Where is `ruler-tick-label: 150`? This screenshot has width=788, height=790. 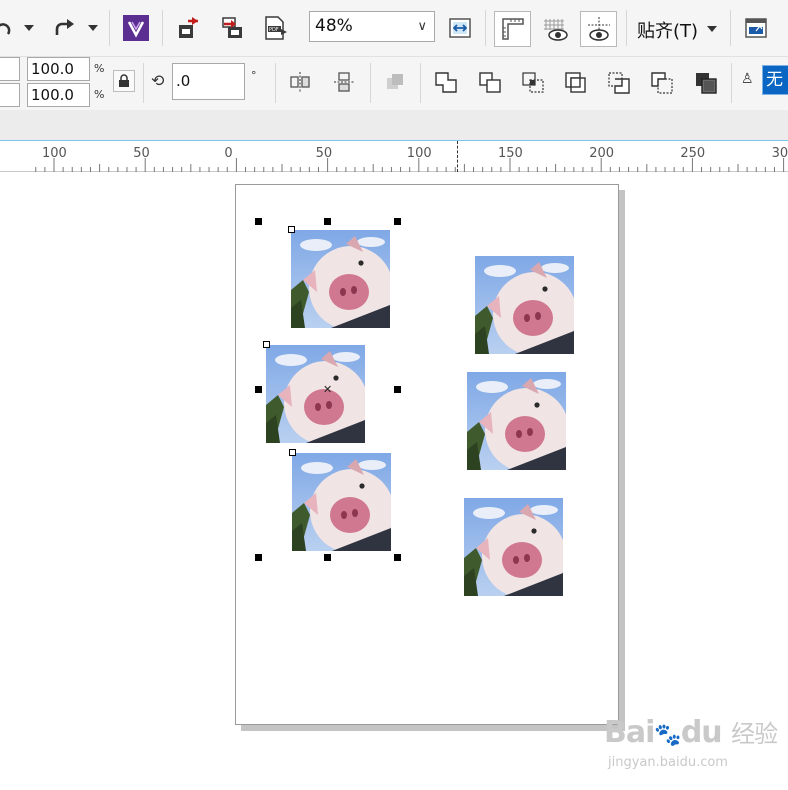
ruler-tick-label: 150 is located at coordinates (510, 153).